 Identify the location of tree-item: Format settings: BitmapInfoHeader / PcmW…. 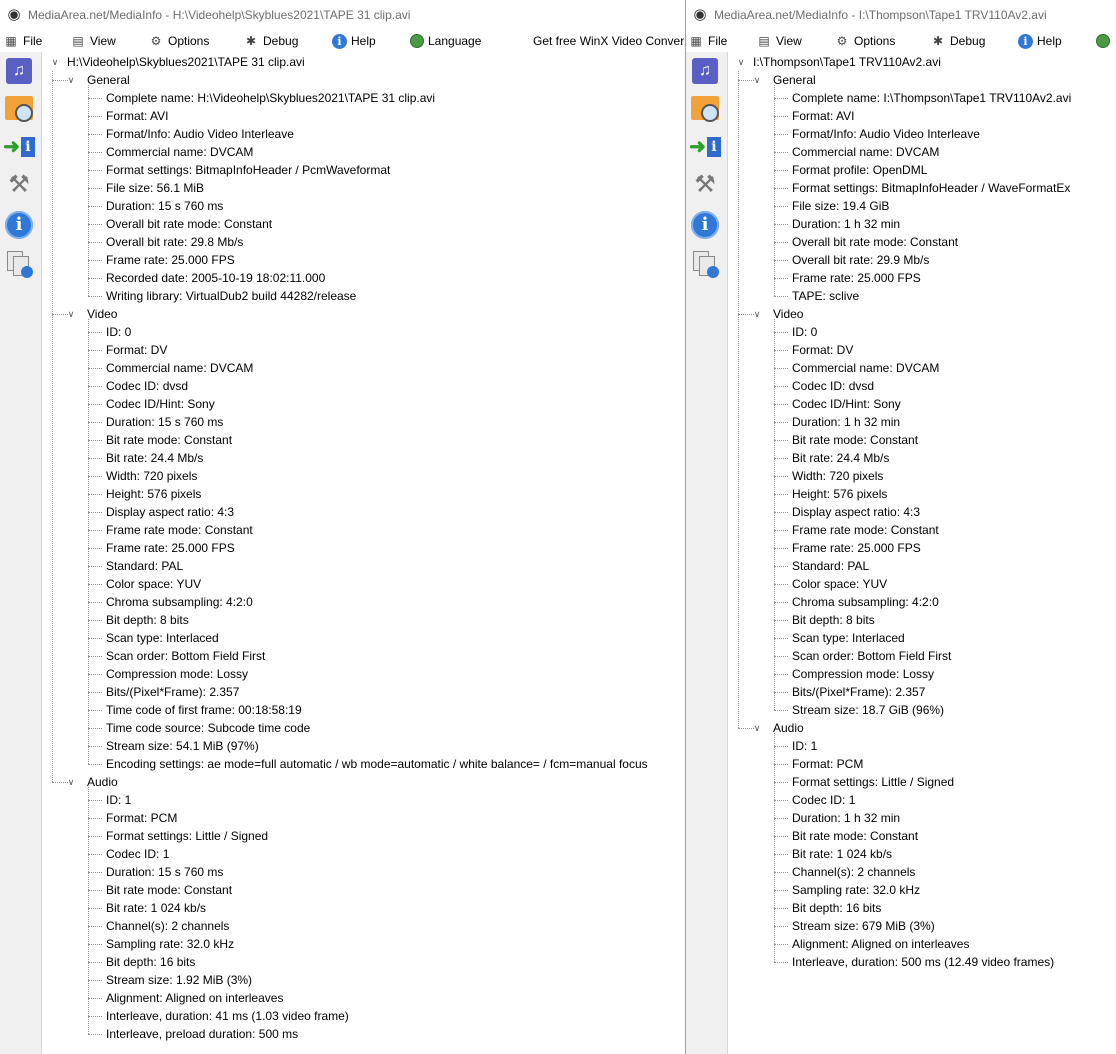
(248, 170).